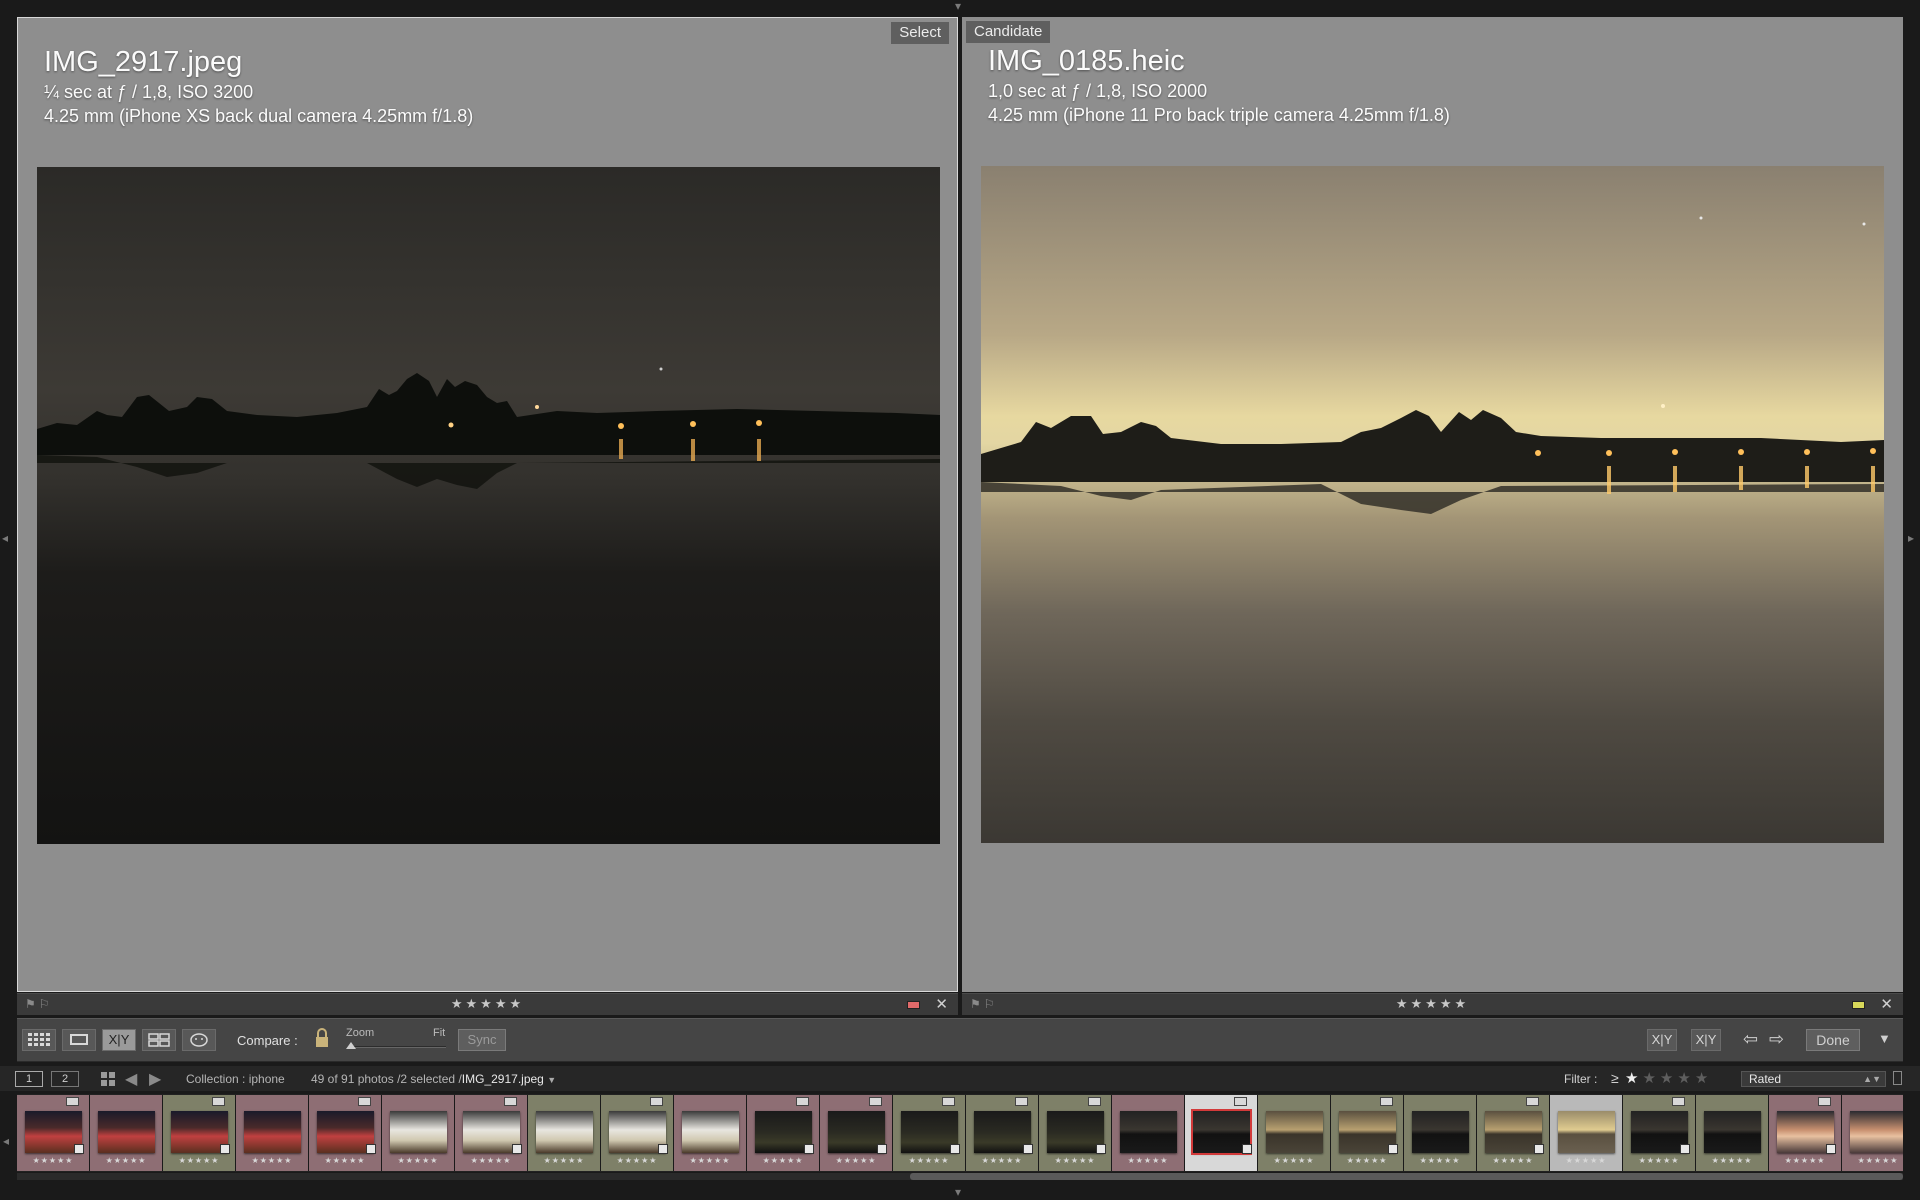  I want to click on candidate-tag: Candidate, so click(1008, 32).